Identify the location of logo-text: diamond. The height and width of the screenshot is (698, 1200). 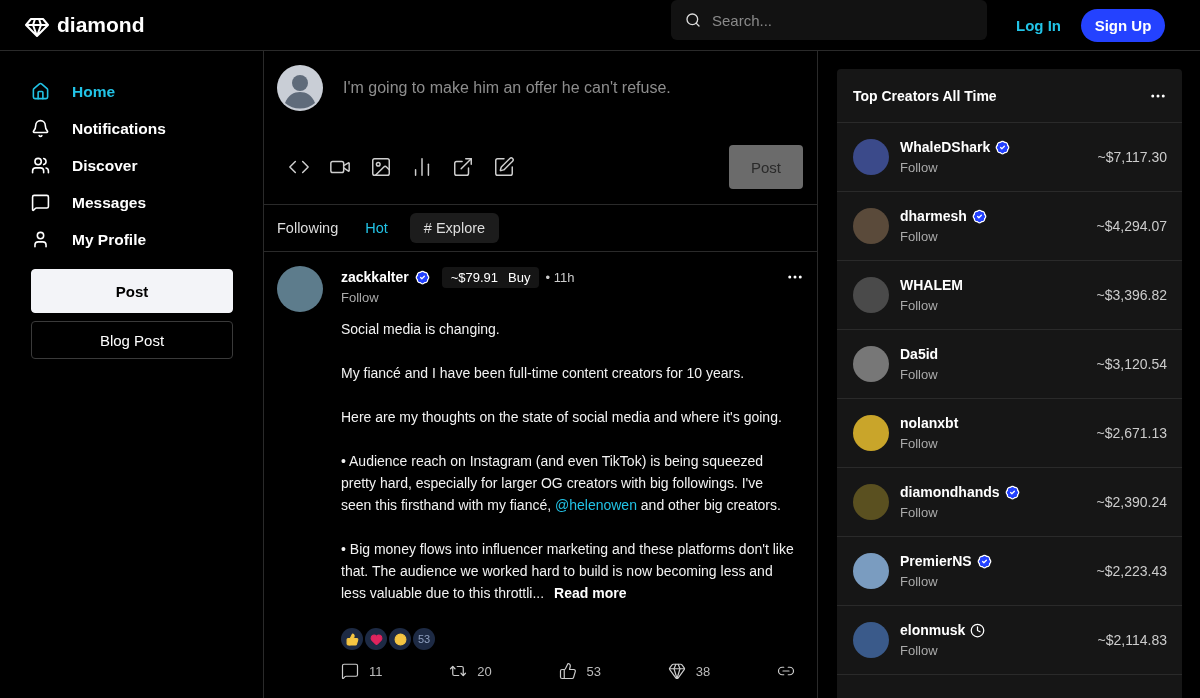
(101, 25).